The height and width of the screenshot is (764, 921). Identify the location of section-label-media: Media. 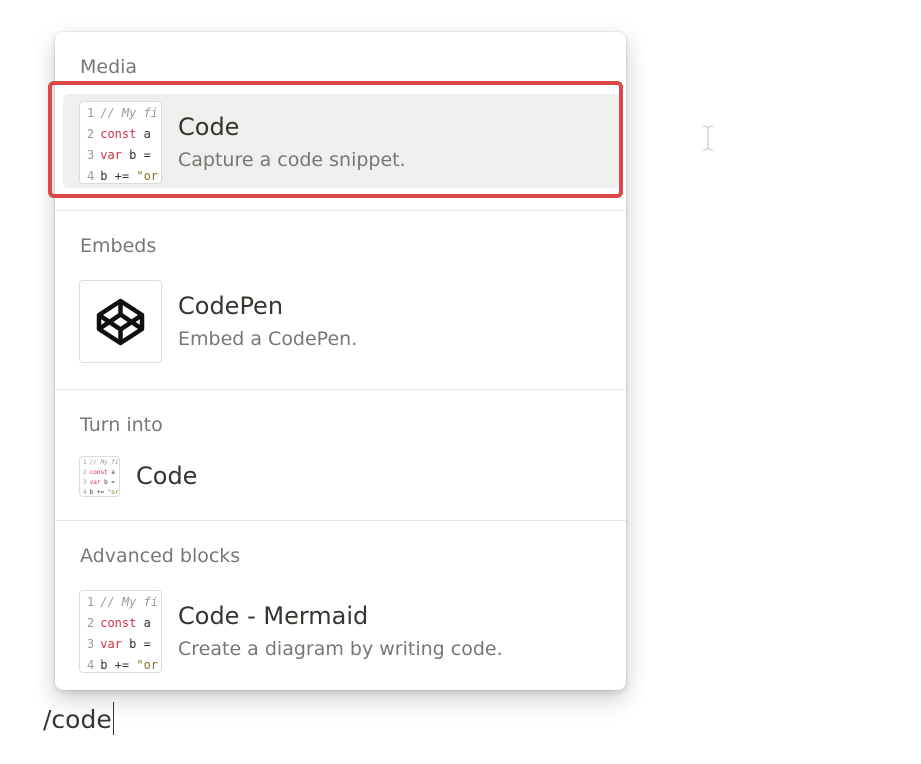
(109, 67).